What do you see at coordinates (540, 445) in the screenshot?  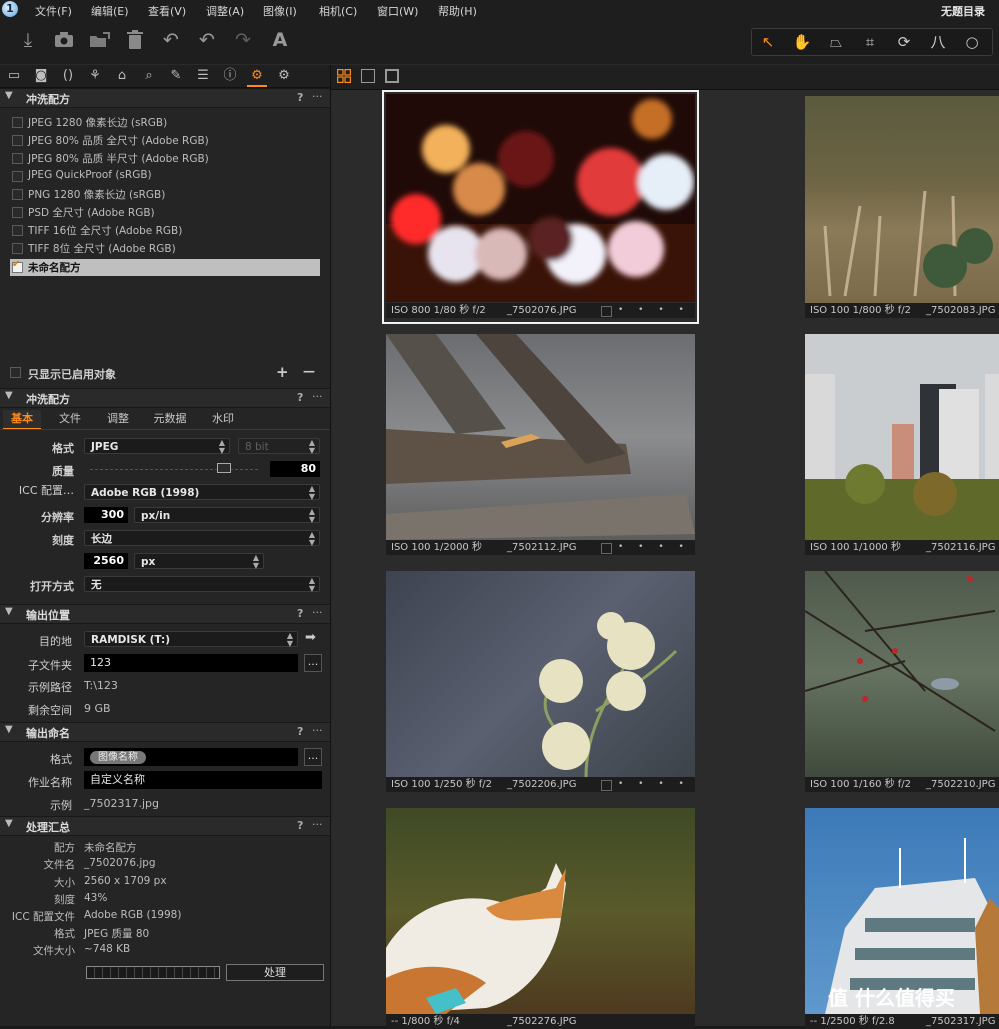 I see `thumbnail: ISO 100 1/2000 秒 _7502112.JPG • • • • •` at bounding box center [540, 445].